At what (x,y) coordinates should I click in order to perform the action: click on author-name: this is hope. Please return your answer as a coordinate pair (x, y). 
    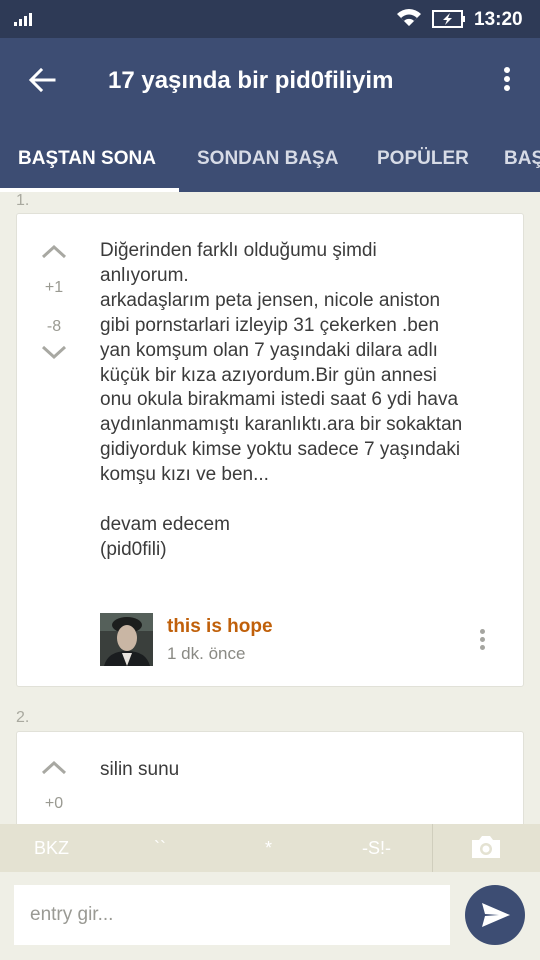
    Looking at the image, I should click on (220, 627).